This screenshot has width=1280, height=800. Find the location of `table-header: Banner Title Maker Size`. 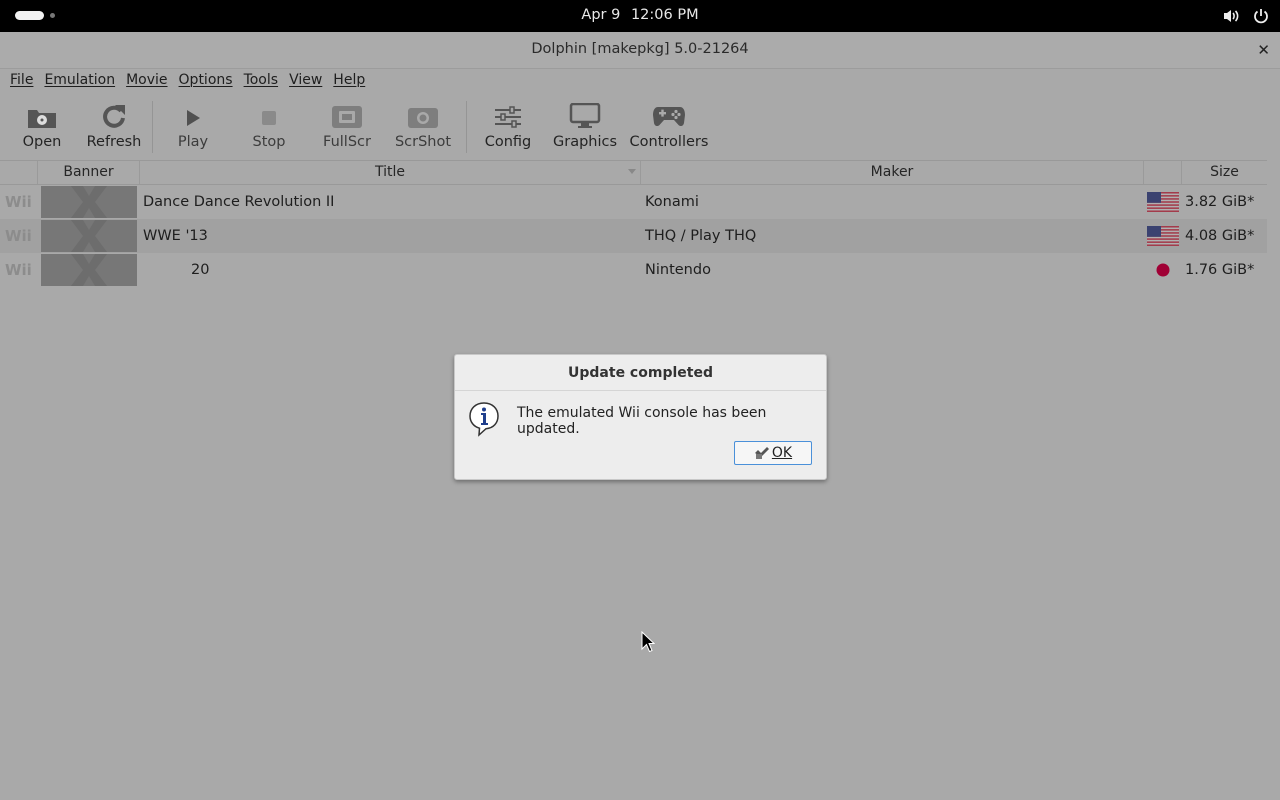

table-header: Banner Title Maker Size is located at coordinates (633, 172).